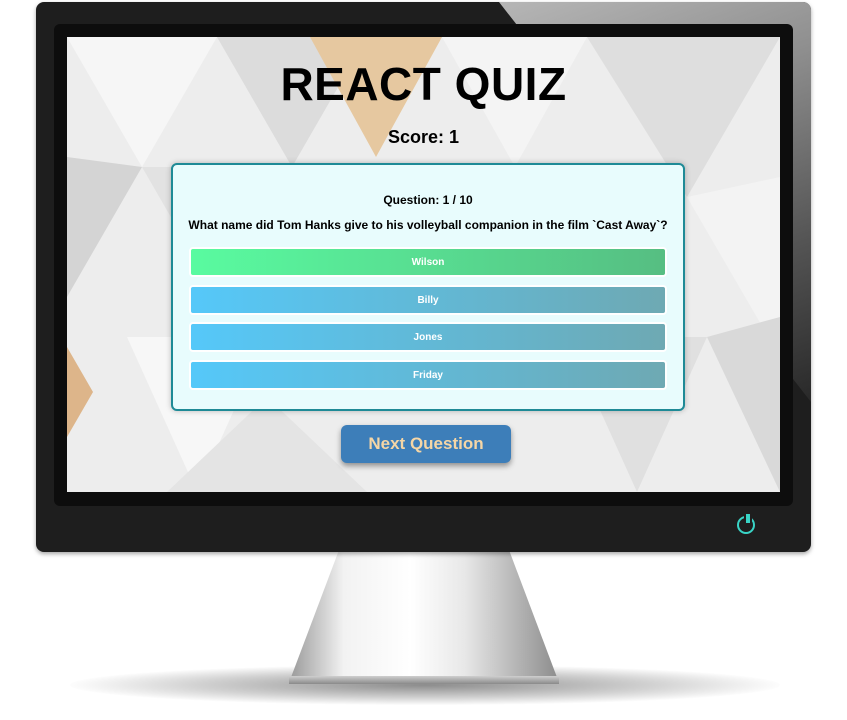 Image resolution: width=847 pixels, height=720 pixels. What do you see at coordinates (428, 200) in the screenshot?
I see `question-counter: Question: 1 / 10` at bounding box center [428, 200].